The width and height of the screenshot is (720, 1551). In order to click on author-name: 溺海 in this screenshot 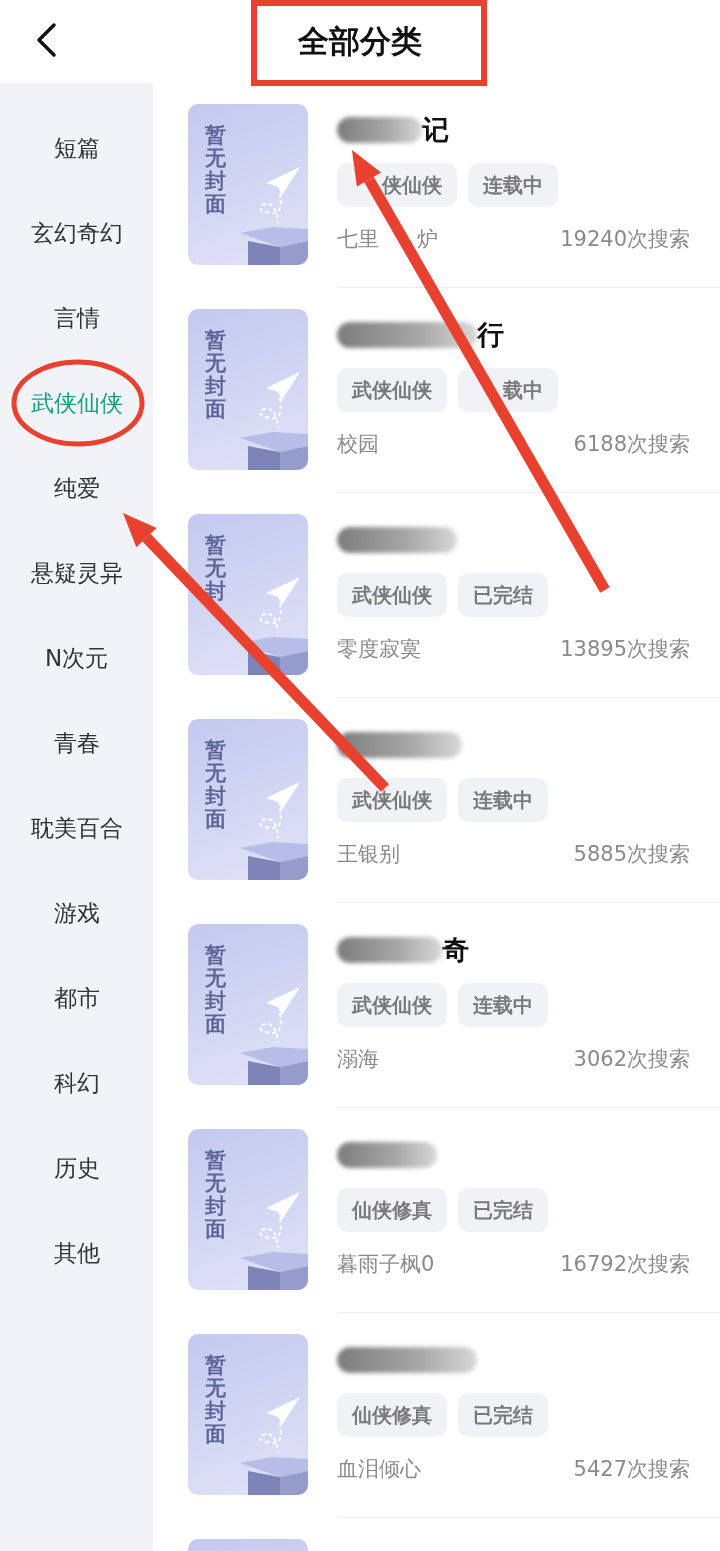, I will do `click(358, 1059)`.